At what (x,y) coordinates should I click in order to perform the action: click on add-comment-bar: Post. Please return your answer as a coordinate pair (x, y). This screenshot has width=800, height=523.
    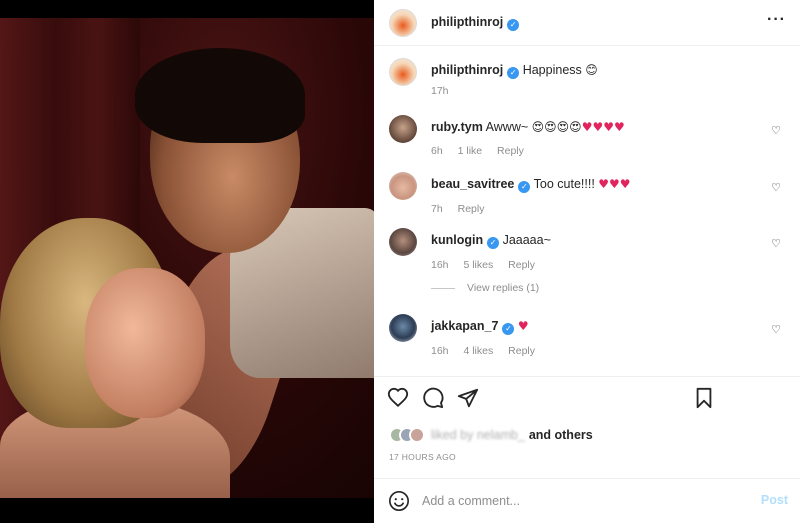
    Looking at the image, I should click on (587, 500).